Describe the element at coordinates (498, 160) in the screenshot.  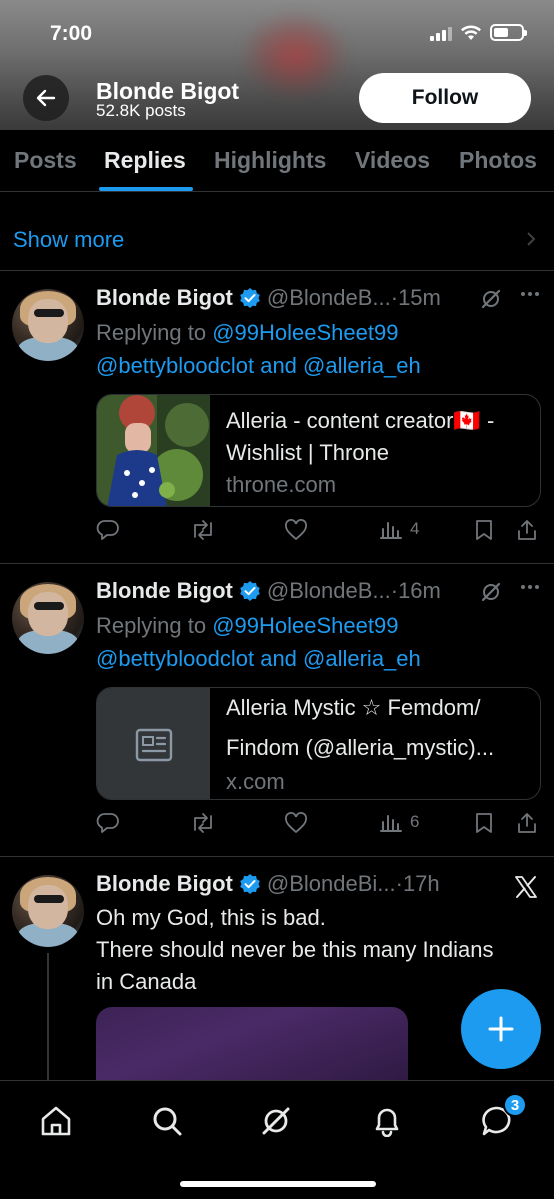
I see `tab-photos: Photos` at that location.